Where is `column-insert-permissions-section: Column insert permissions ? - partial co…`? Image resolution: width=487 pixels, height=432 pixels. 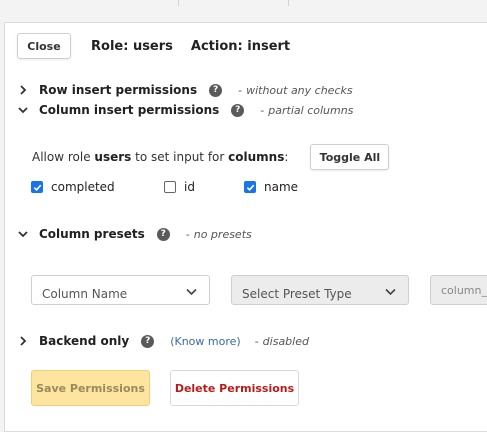 column-insert-permissions-section: Column insert permissions ? - partial co… is located at coordinates (185, 110).